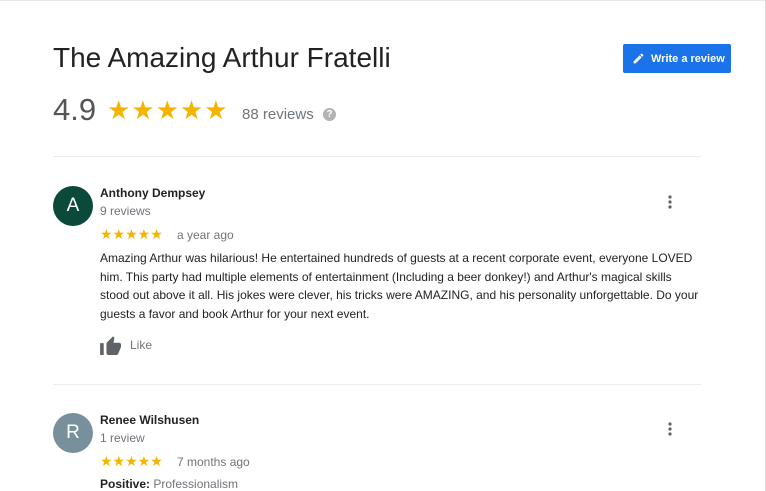 Image resolution: width=766 pixels, height=491 pixels. Describe the element at coordinates (125, 484) in the screenshot. I see `attribute-label: Positive:` at that location.